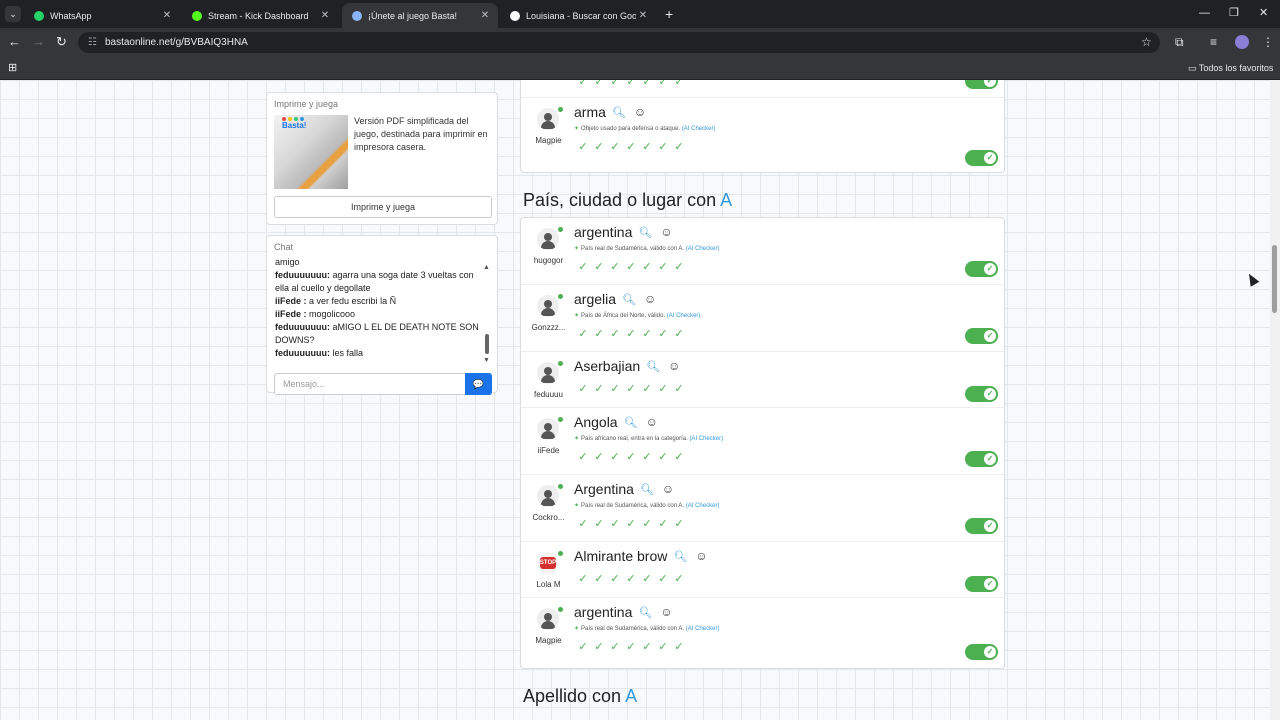 This screenshot has width=1280, height=720. Describe the element at coordinates (1192, 68) in the screenshot. I see `folder-icon: ▭` at that location.